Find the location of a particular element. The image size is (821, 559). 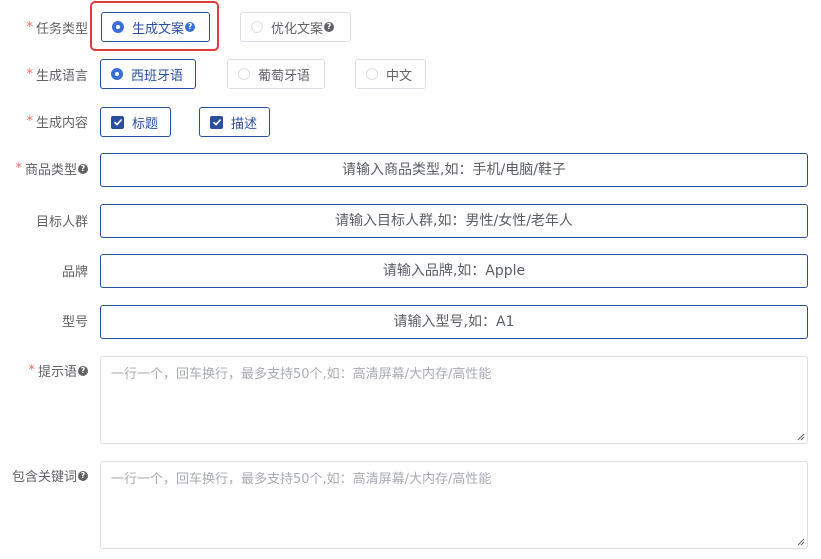

language-label: * 生成语言 is located at coordinates (57, 75).